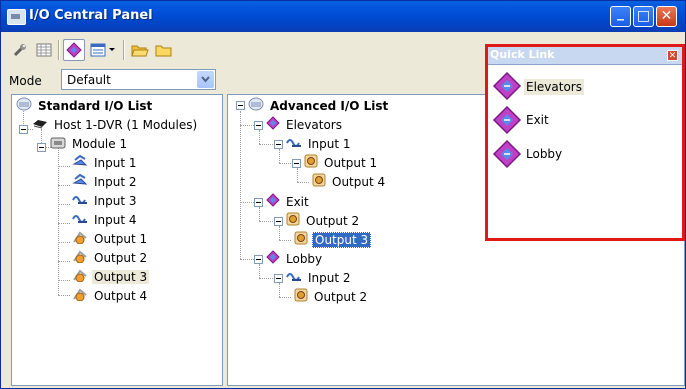  I want to click on tree-item-module: Module 1, so click(89, 144).